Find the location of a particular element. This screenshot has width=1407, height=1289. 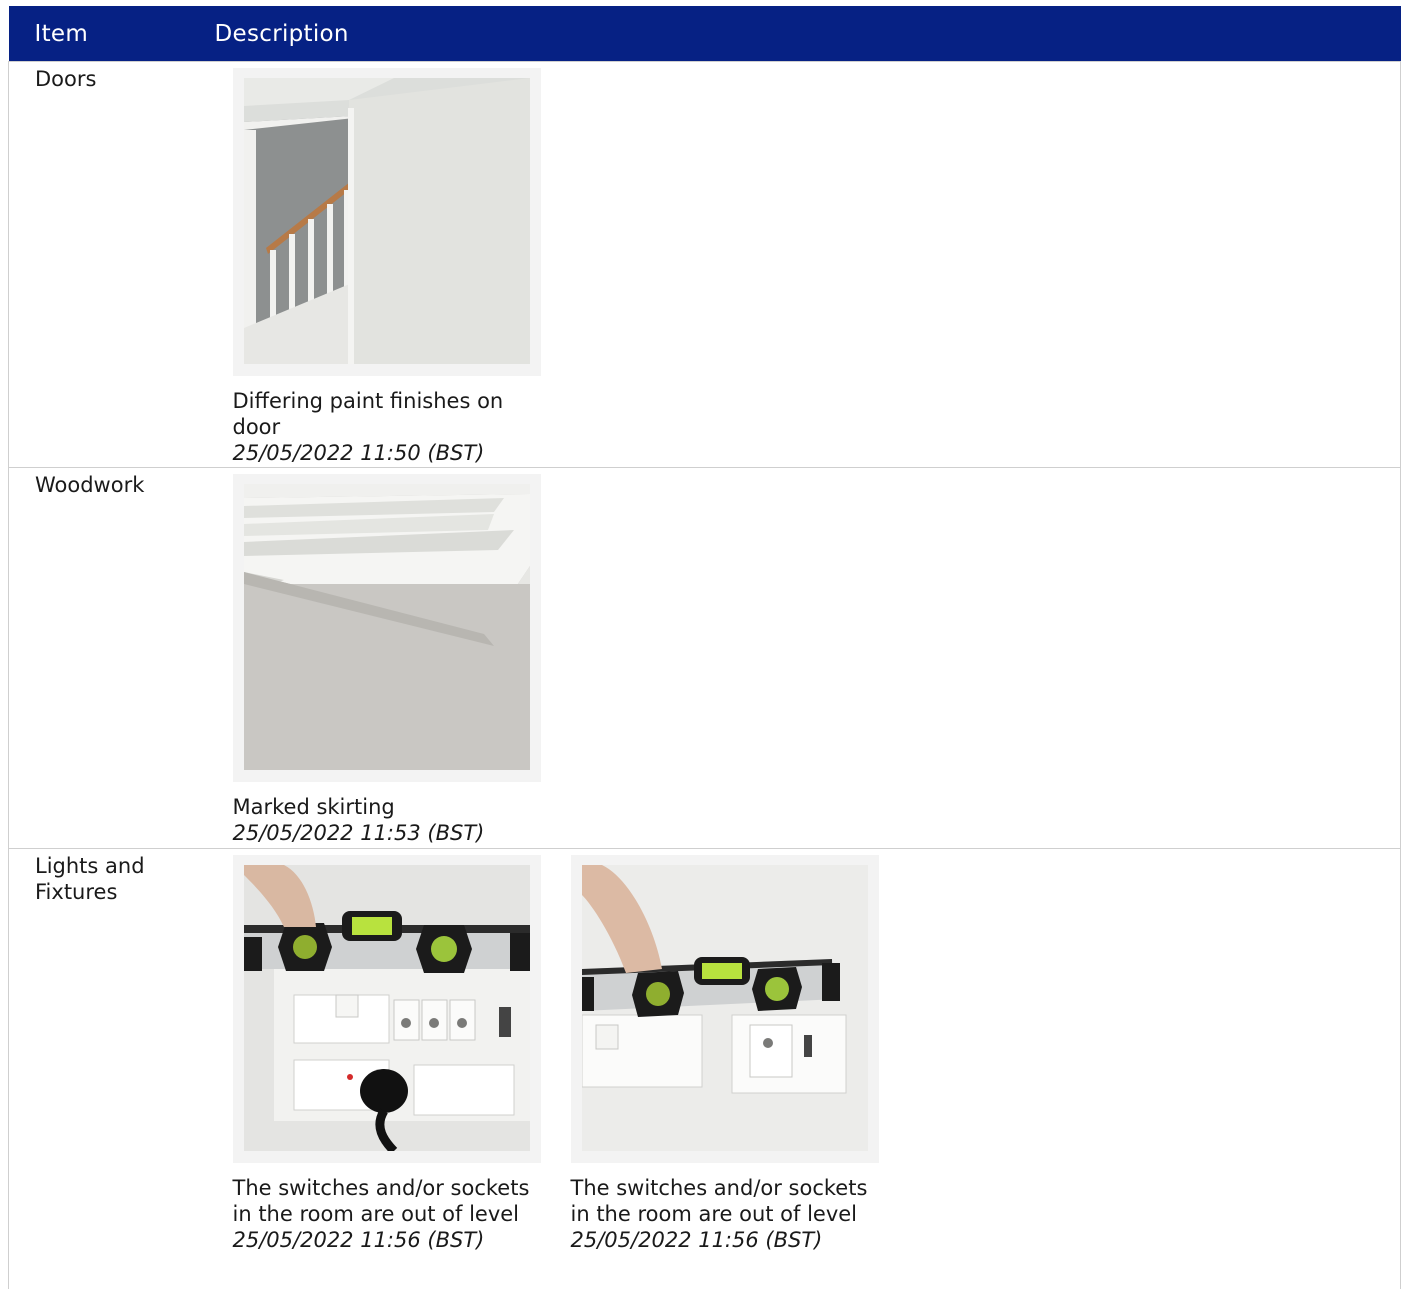

item-label: Woodwork is located at coordinates (92, 483).